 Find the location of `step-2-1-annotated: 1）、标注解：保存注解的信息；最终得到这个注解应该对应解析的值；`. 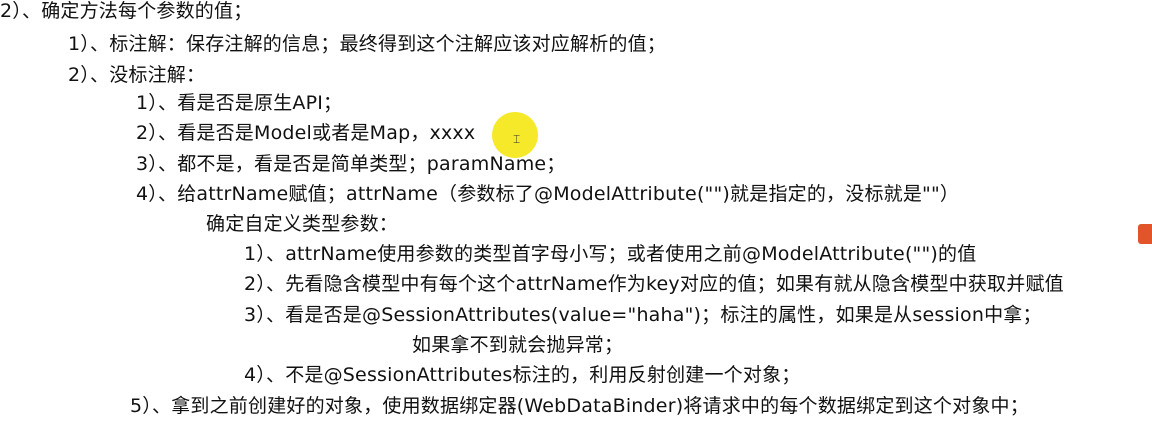

step-2-1-annotated: 1）、标注解：保存注解的信息；最终得到这个注解应该对应解析的值； is located at coordinates (367, 44).